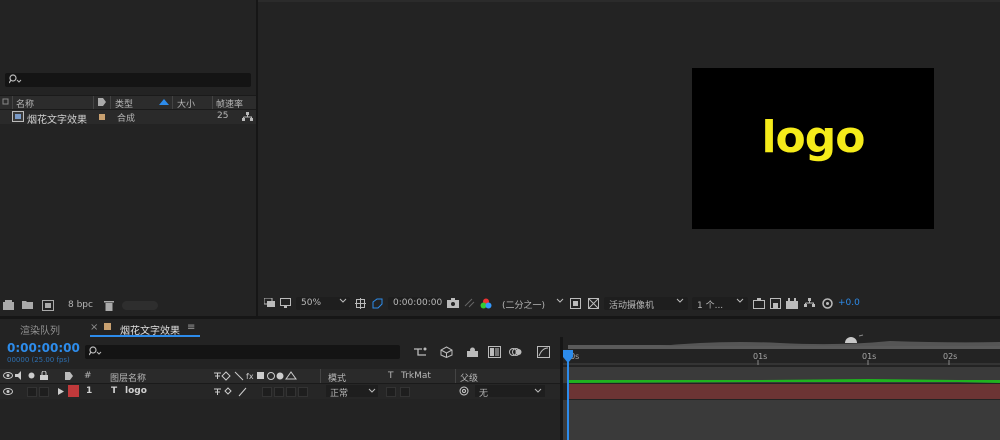 The image size is (1000, 440). I want to click on layer-visibility-icon, so click(8, 391).